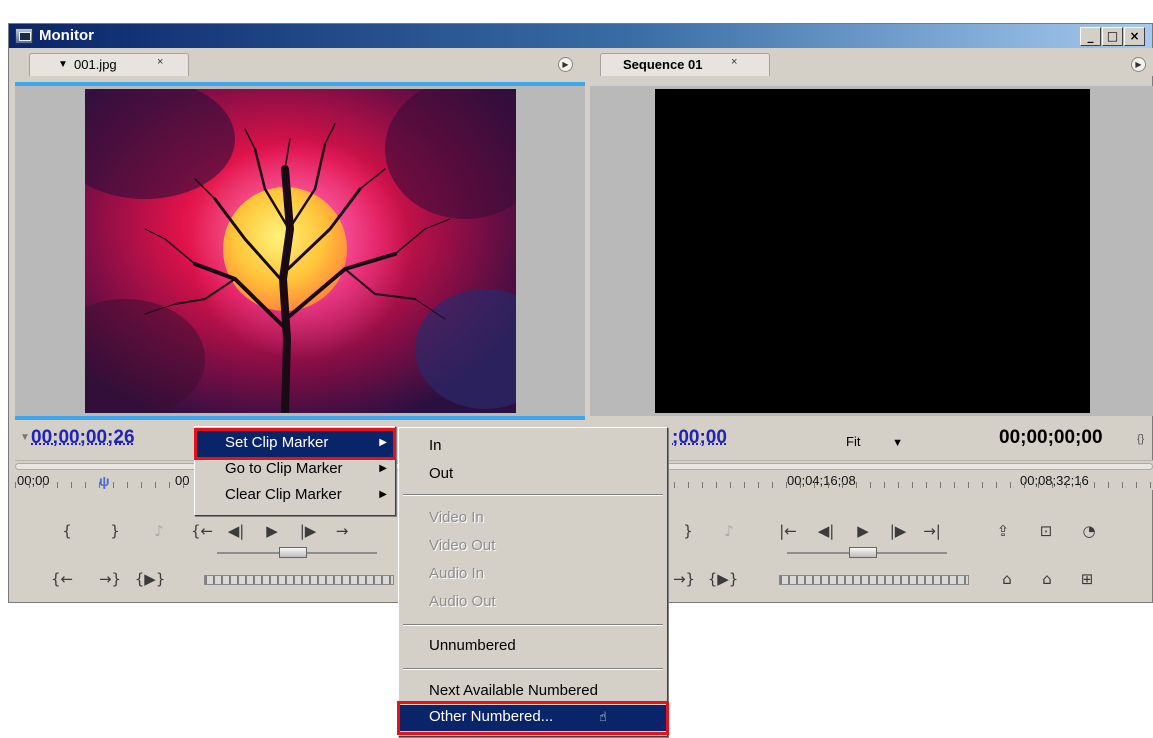 The height and width of the screenshot is (738, 1153). I want to click on lift-icon: ⇪, so click(1003, 531).